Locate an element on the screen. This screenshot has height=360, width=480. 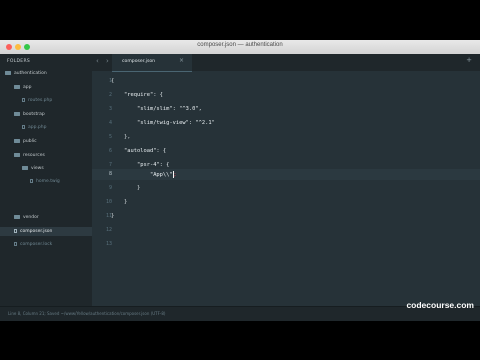
sidebar-item-composer-lock: composer.lock is located at coordinates (33, 245).